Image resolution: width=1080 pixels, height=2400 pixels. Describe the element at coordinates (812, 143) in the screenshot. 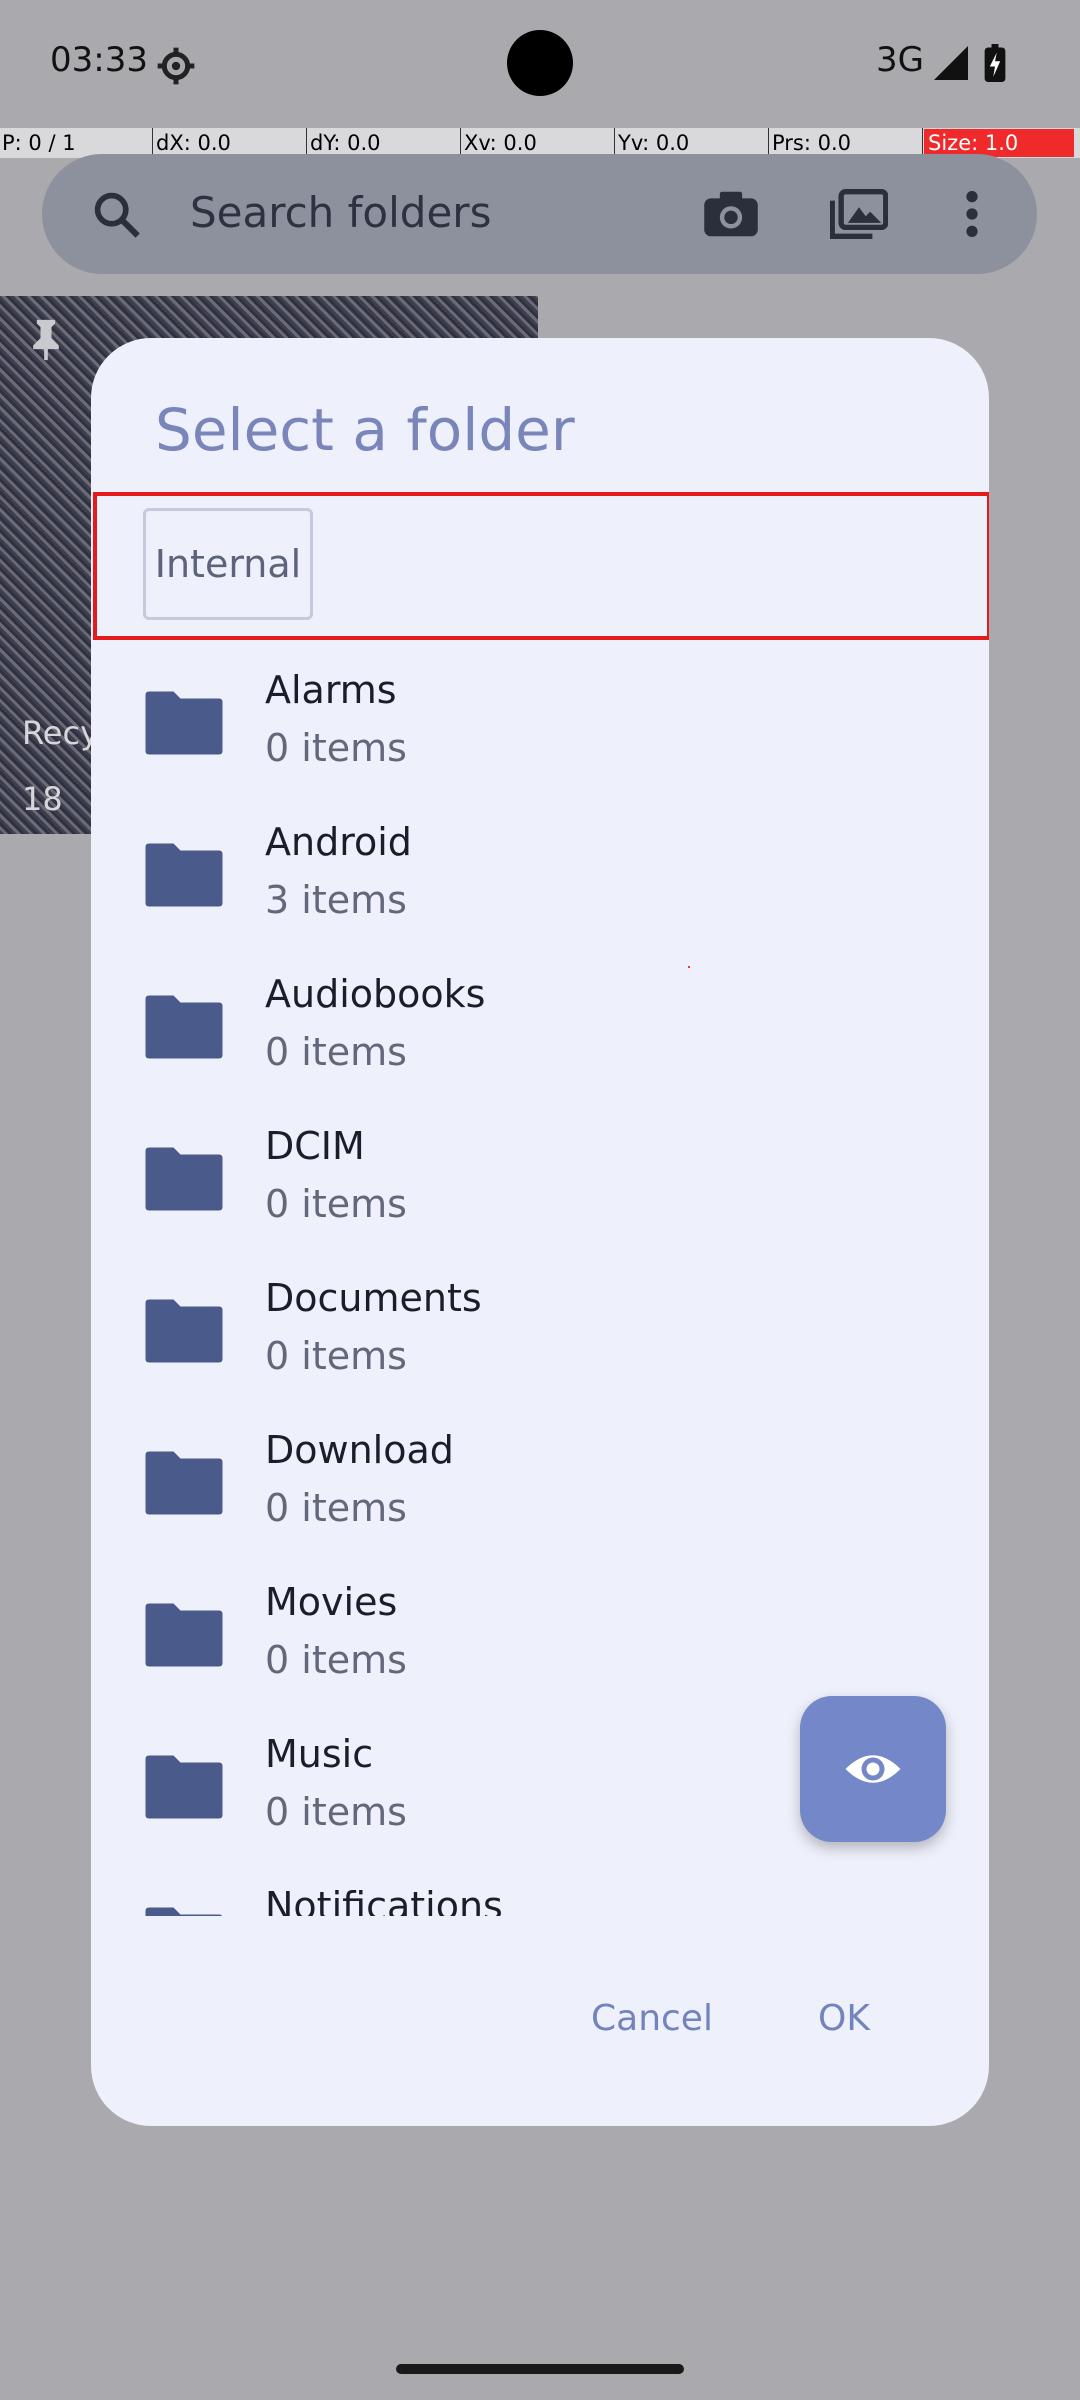

I see `debug-prs: Prs: 0.0` at that location.